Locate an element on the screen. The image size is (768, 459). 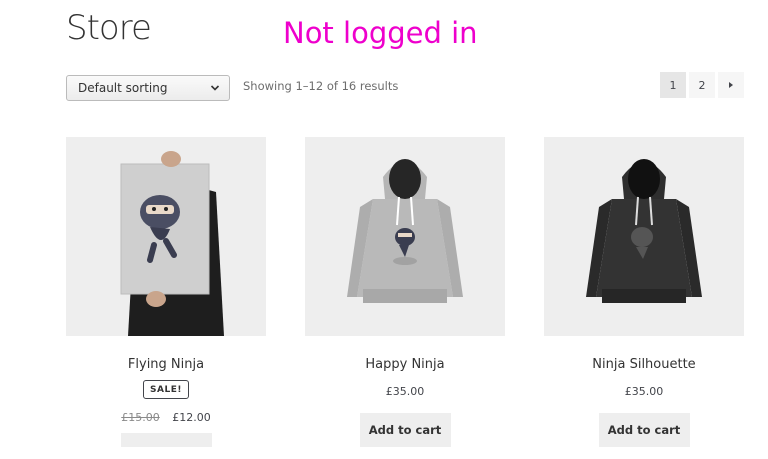
chevron-down-icon is located at coordinates (215, 88).